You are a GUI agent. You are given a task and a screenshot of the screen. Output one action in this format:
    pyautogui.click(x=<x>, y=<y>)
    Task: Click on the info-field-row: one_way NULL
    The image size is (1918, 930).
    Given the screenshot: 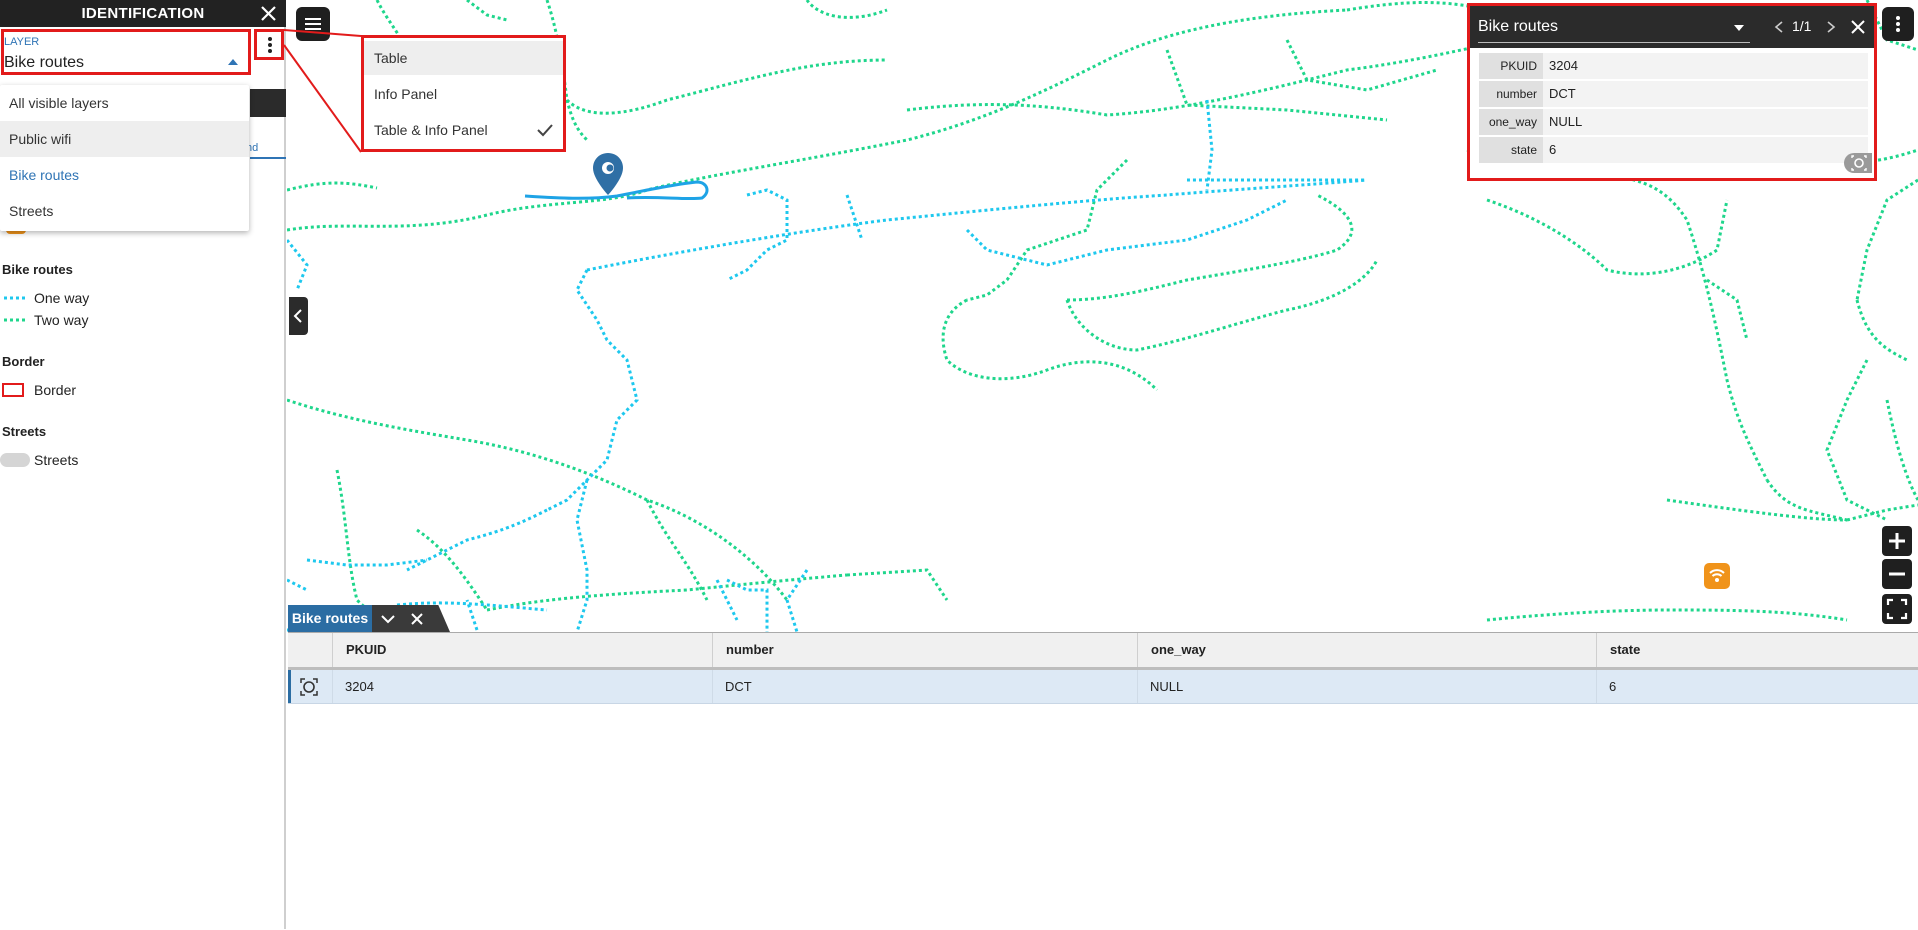 What is the action you would take?
    pyautogui.click(x=1673, y=122)
    